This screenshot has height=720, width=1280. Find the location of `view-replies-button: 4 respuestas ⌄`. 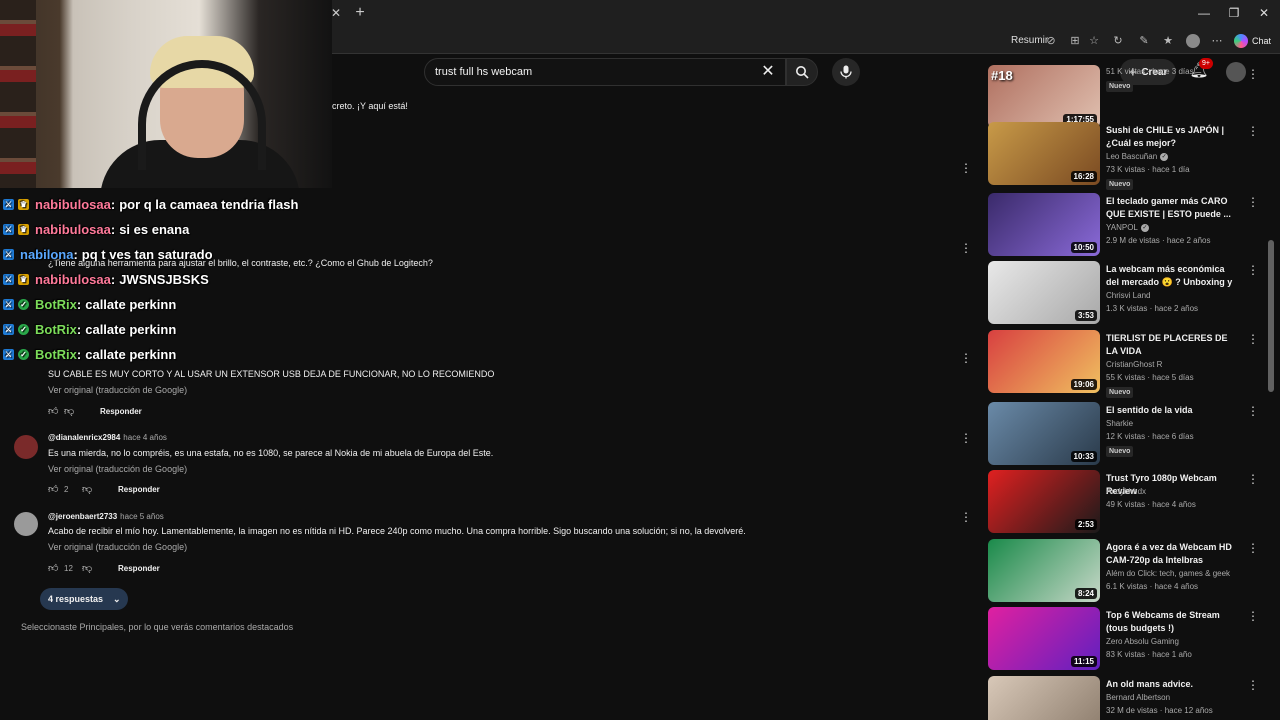

view-replies-button: 4 respuestas ⌄ is located at coordinates (84, 599).